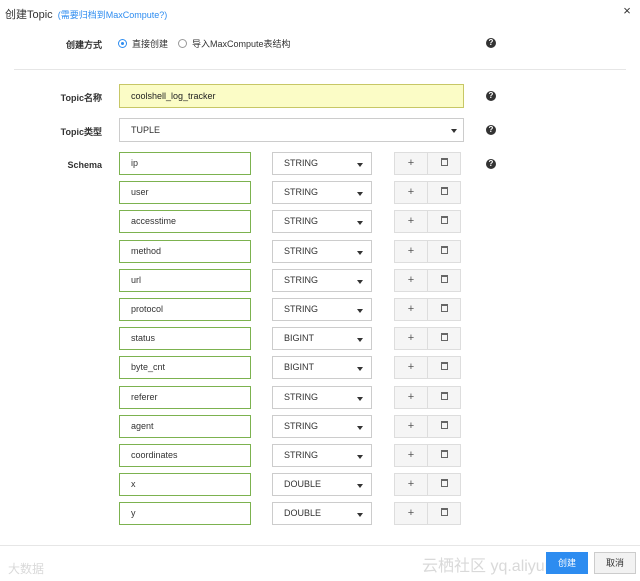  Describe the element at coordinates (185, 367) in the screenshot. I see `field-name-input: byte_cnt` at that location.